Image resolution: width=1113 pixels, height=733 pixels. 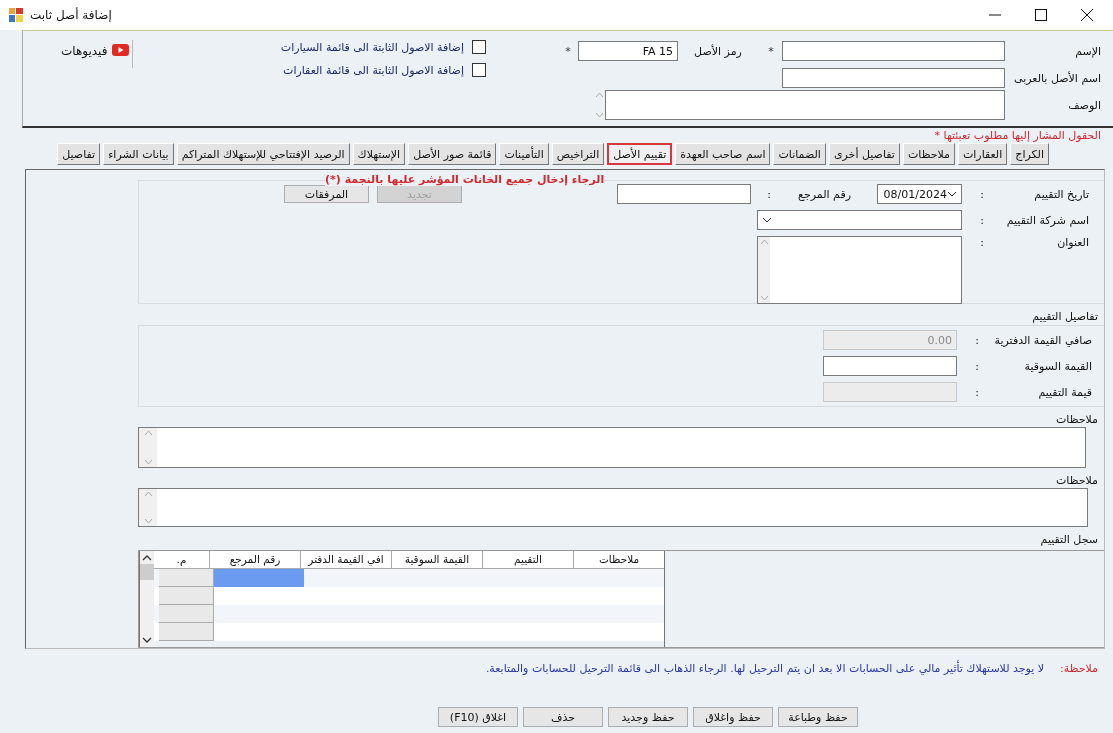 What do you see at coordinates (824, 194) in the screenshot?
I see `field-label: رقم المرجع` at bounding box center [824, 194].